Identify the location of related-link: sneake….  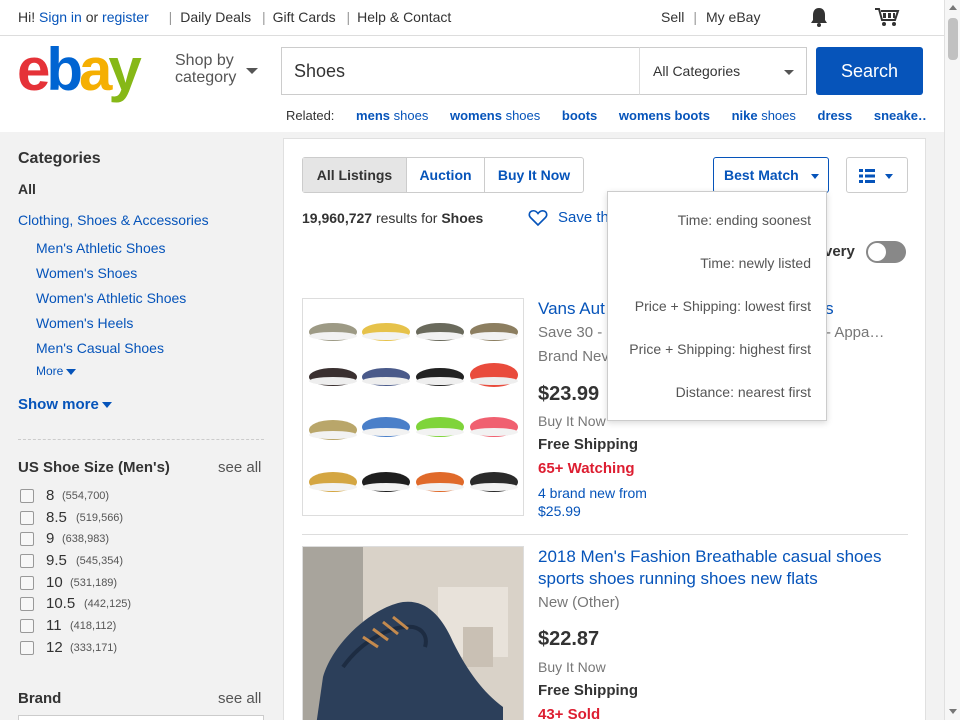
(900, 115).